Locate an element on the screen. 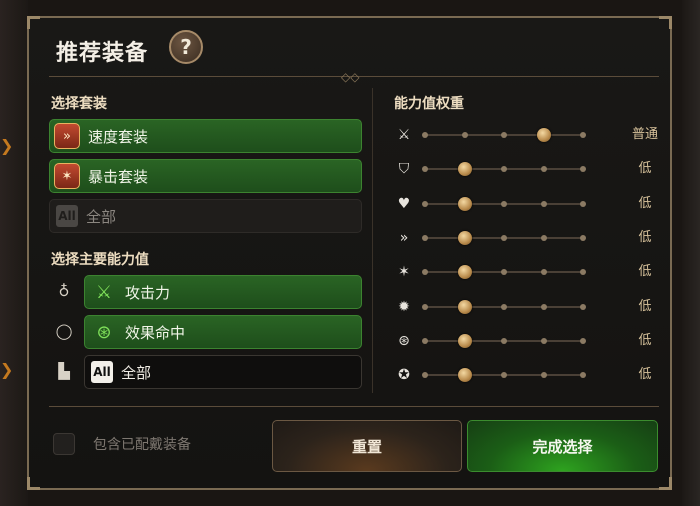  weight-row: ♥ 低 is located at coordinates (523, 204).